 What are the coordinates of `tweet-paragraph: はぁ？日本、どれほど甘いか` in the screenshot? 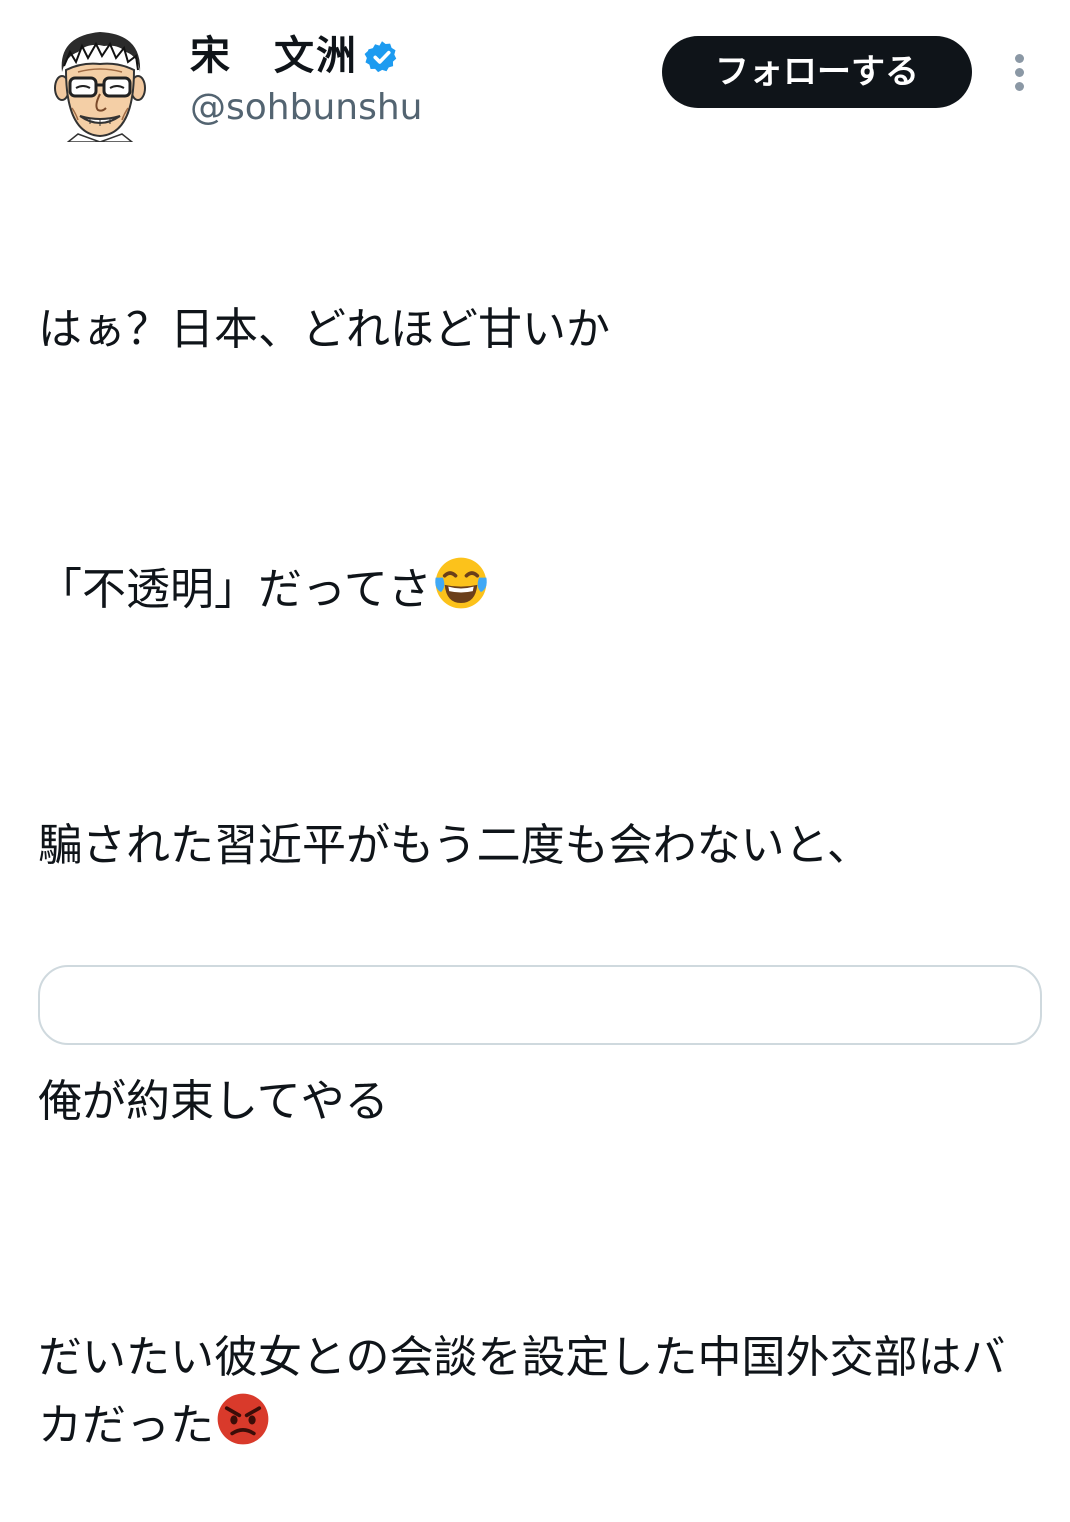 It's located at (533, 330).